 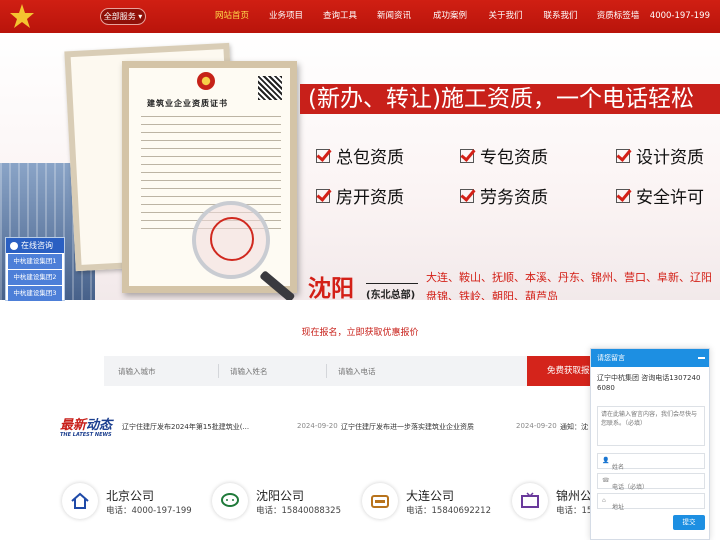 What do you see at coordinates (650, 358) in the screenshot?
I see `message-panel-header: 请您留言` at bounding box center [650, 358].